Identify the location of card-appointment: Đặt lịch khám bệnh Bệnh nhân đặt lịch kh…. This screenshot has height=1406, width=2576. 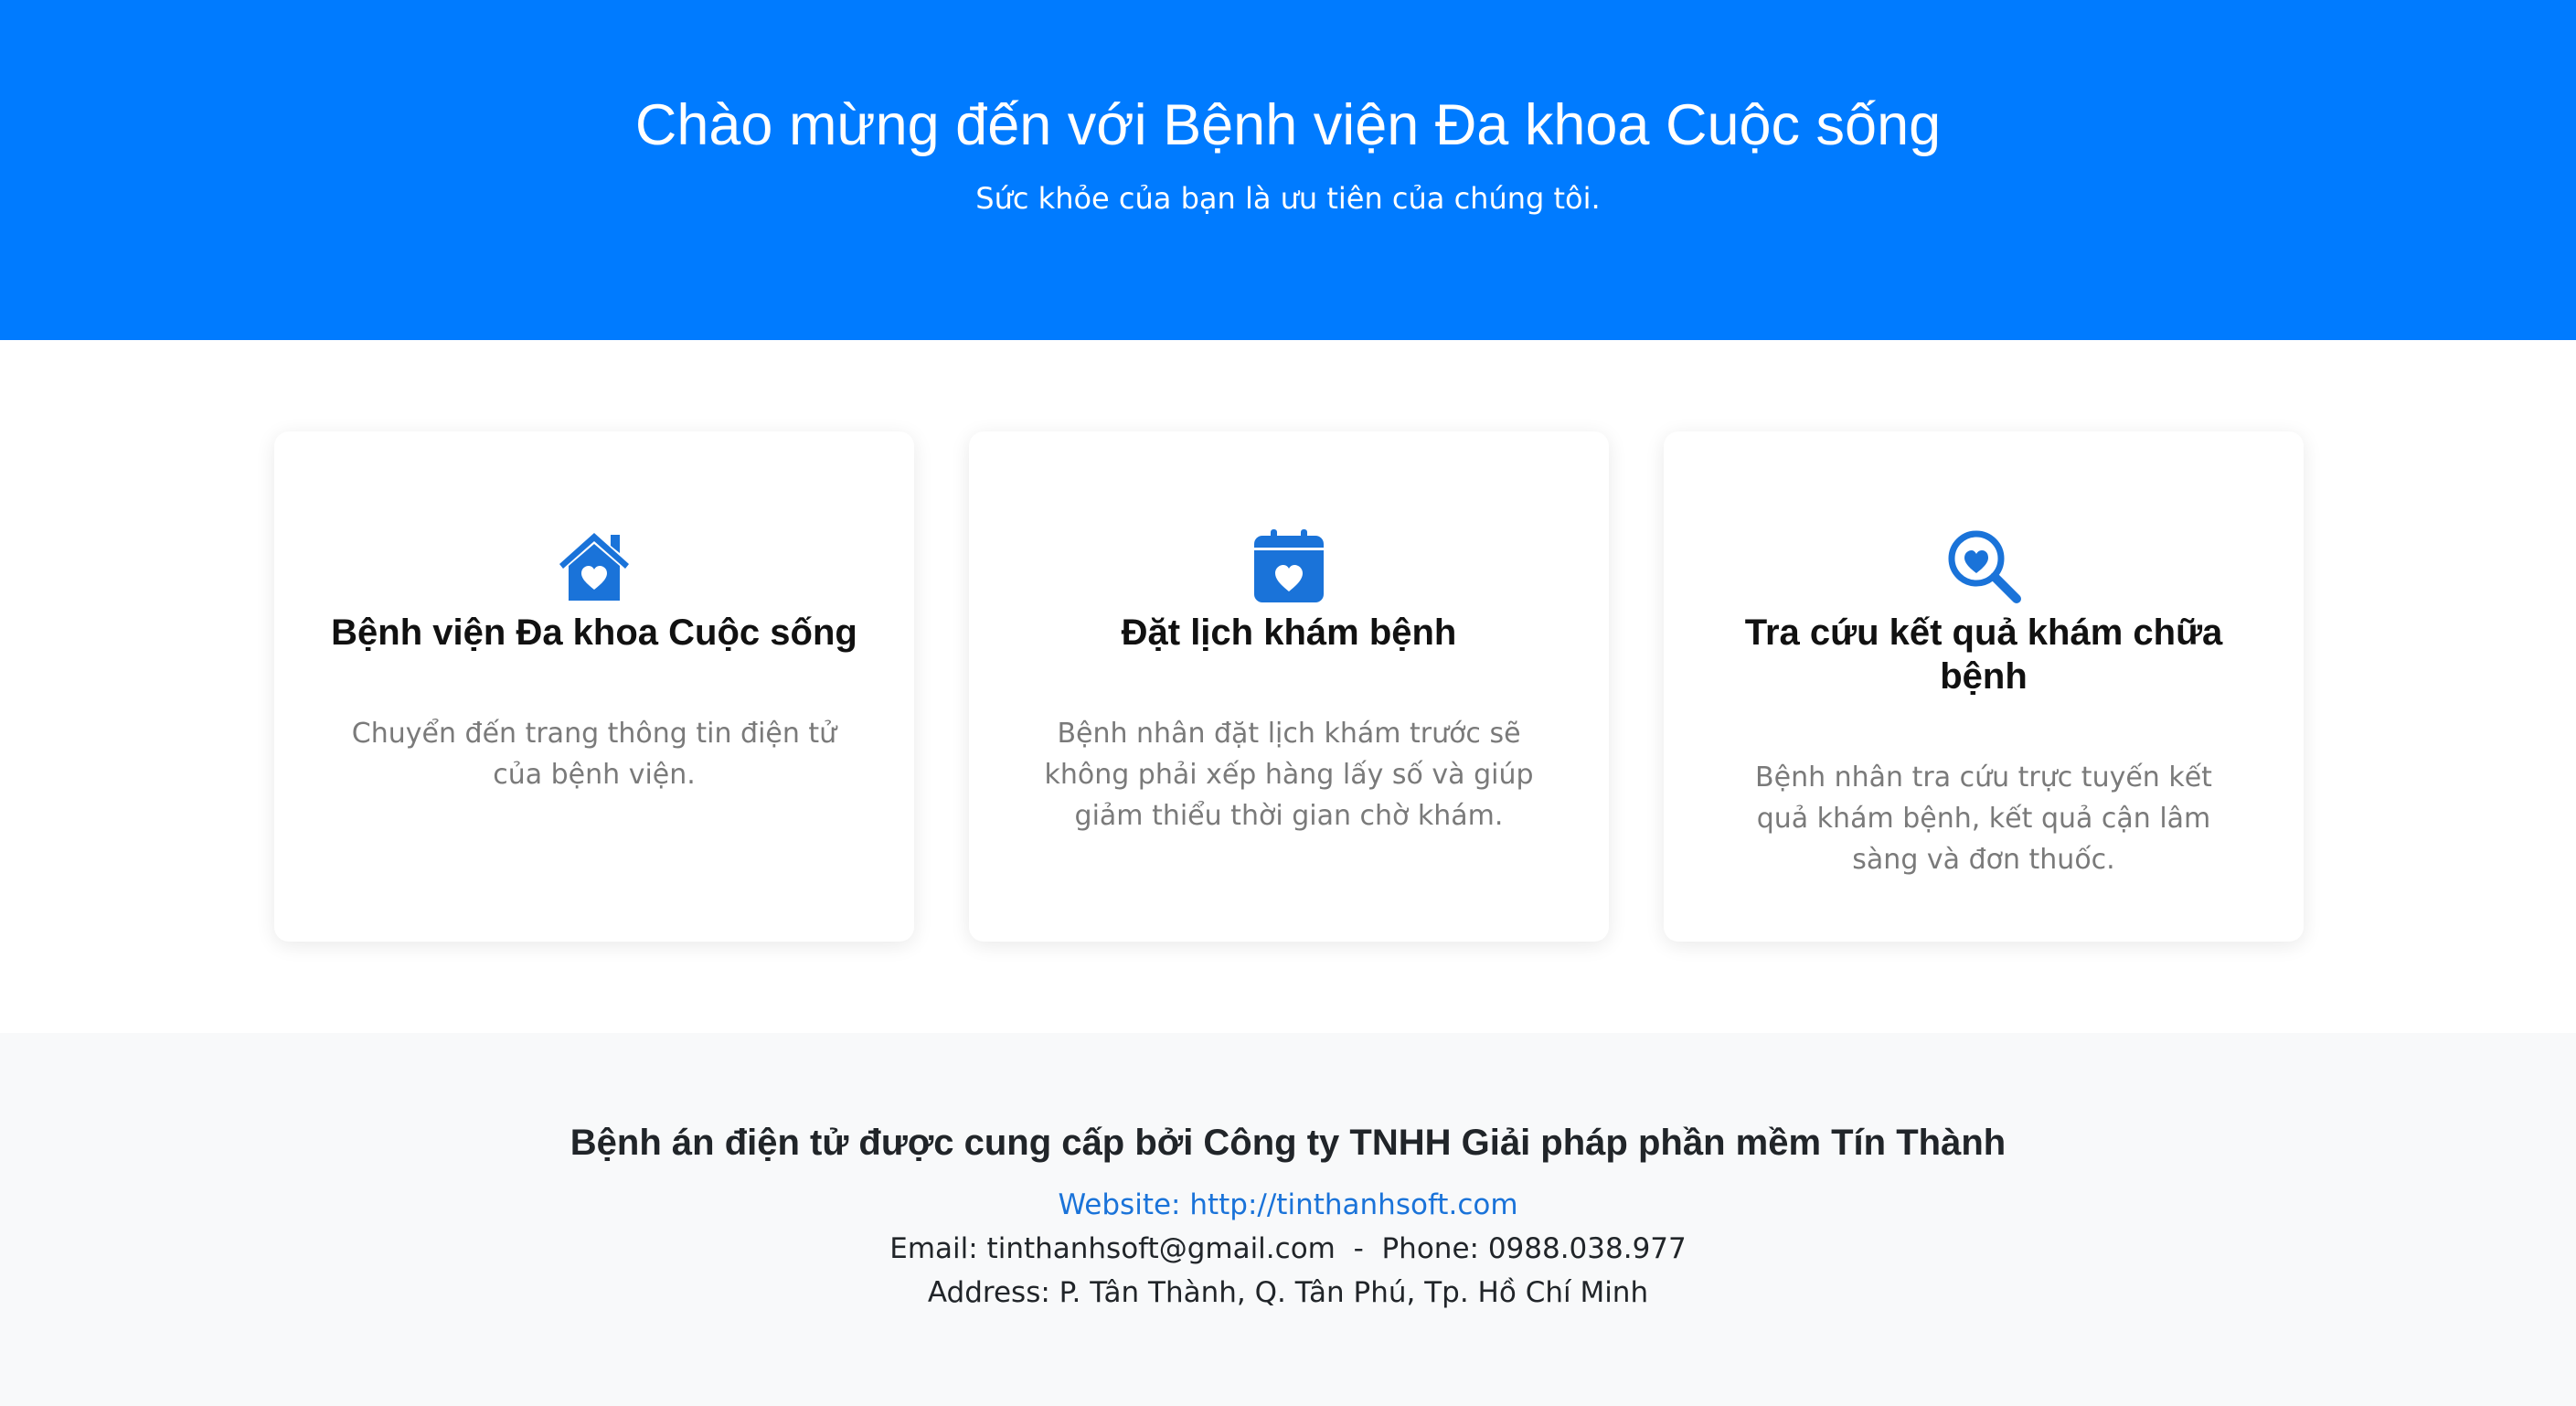
(1289, 686).